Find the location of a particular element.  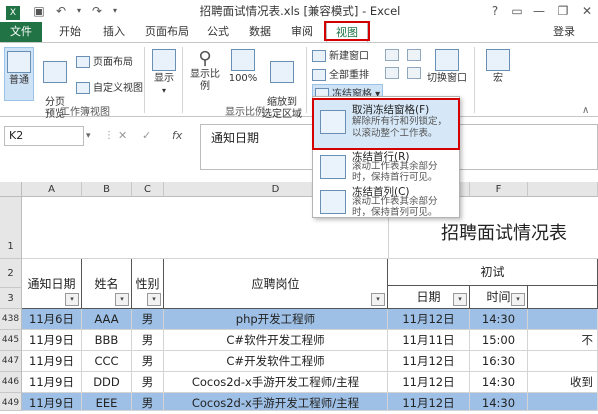

customize-qat-icon: ▾ is located at coordinates (115, 11).